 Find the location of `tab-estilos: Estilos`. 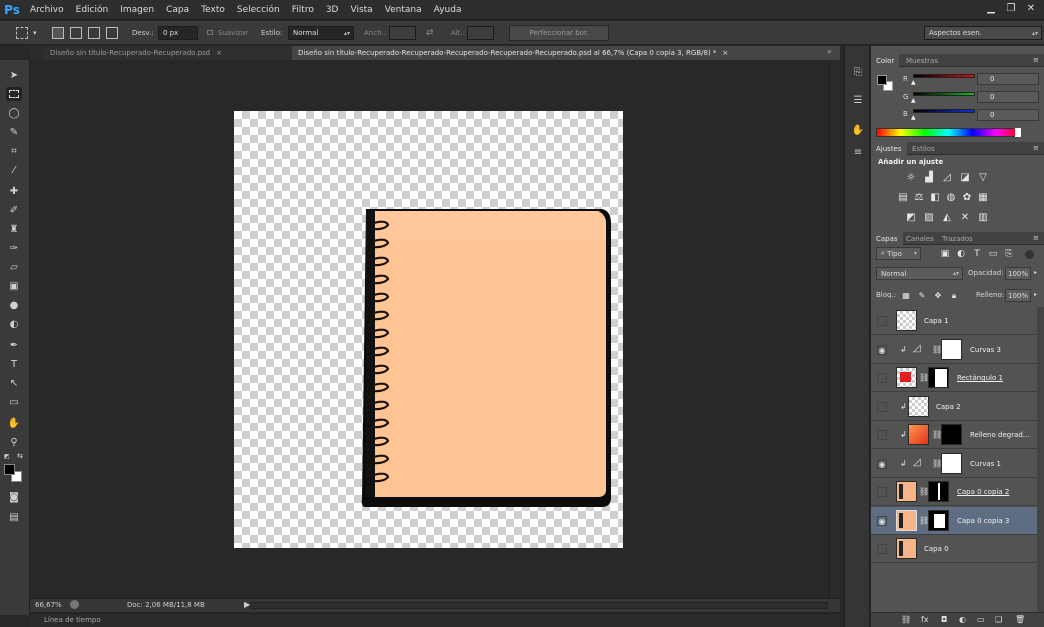

tab-estilos: Estilos is located at coordinates (923, 148).